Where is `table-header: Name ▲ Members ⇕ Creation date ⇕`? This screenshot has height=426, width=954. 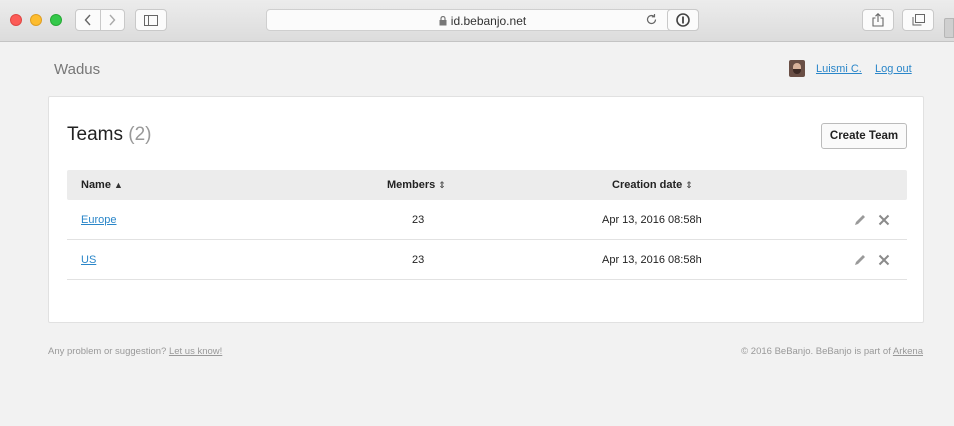
table-header: Name ▲ Members ⇕ Creation date ⇕ is located at coordinates (487, 185).